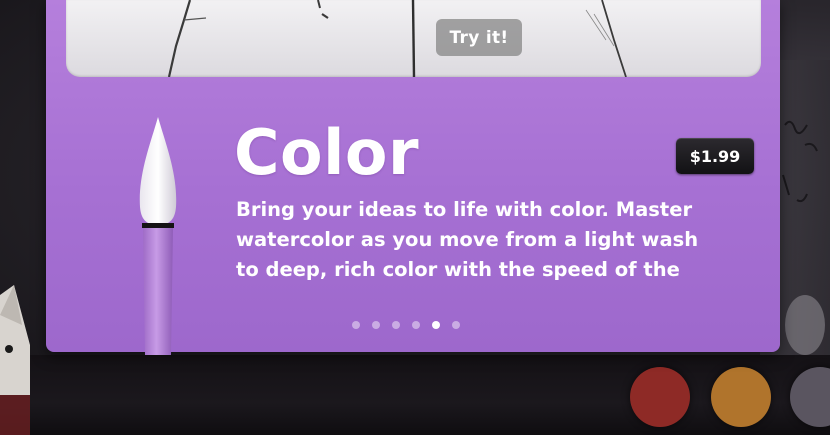 The height and width of the screenshot is (435, 830). What do you see at coordinates (660, 397) in the screenshot?
I see `color-swatch-red` at bounding box center [660, 397].